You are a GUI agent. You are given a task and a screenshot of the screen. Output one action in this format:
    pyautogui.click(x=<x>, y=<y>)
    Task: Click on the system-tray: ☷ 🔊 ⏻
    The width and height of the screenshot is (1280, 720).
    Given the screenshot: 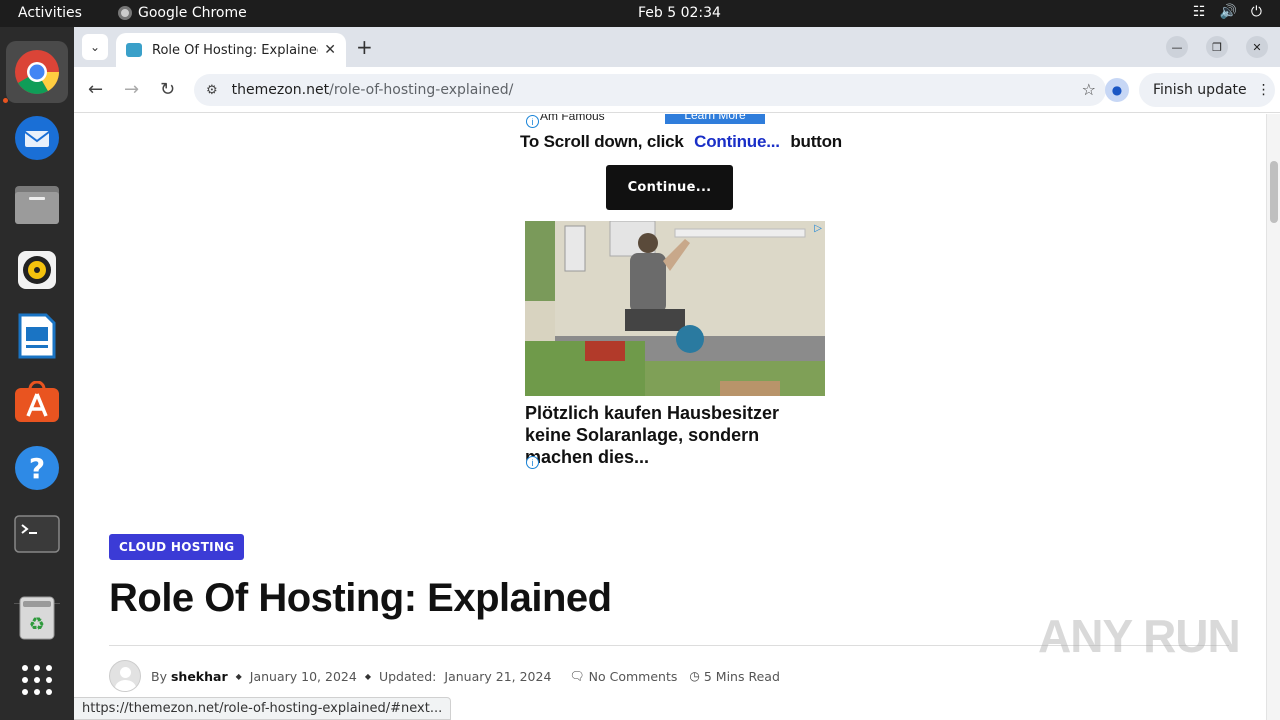 What is the action you would take?
    pyautogui.click(x=1227, y=12)
    